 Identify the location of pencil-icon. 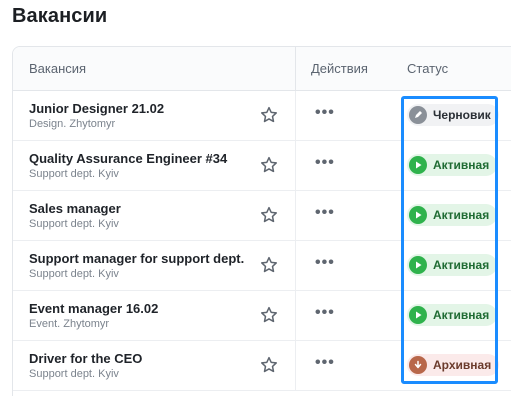
(418, 115).